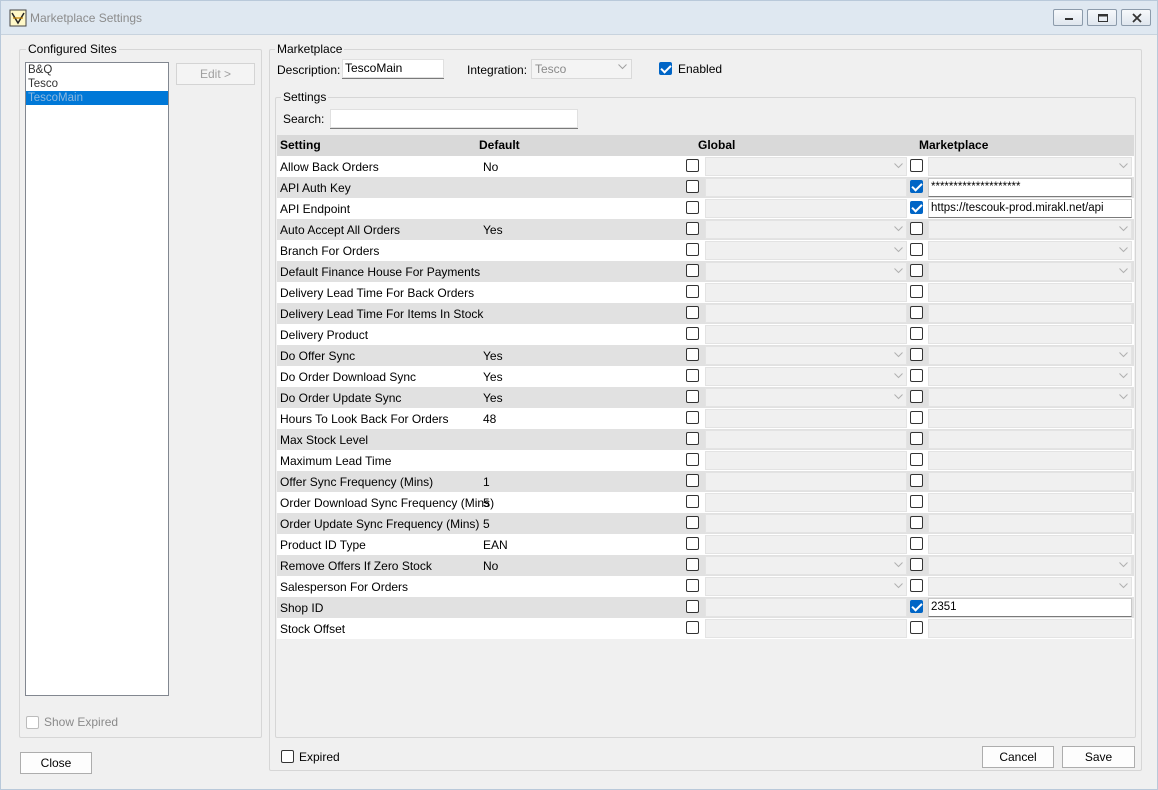 This screenshot has width=1158, height=790. Describe the element at coordinates (1102, 17) in the screenshot. I see `restore-button` at that location.